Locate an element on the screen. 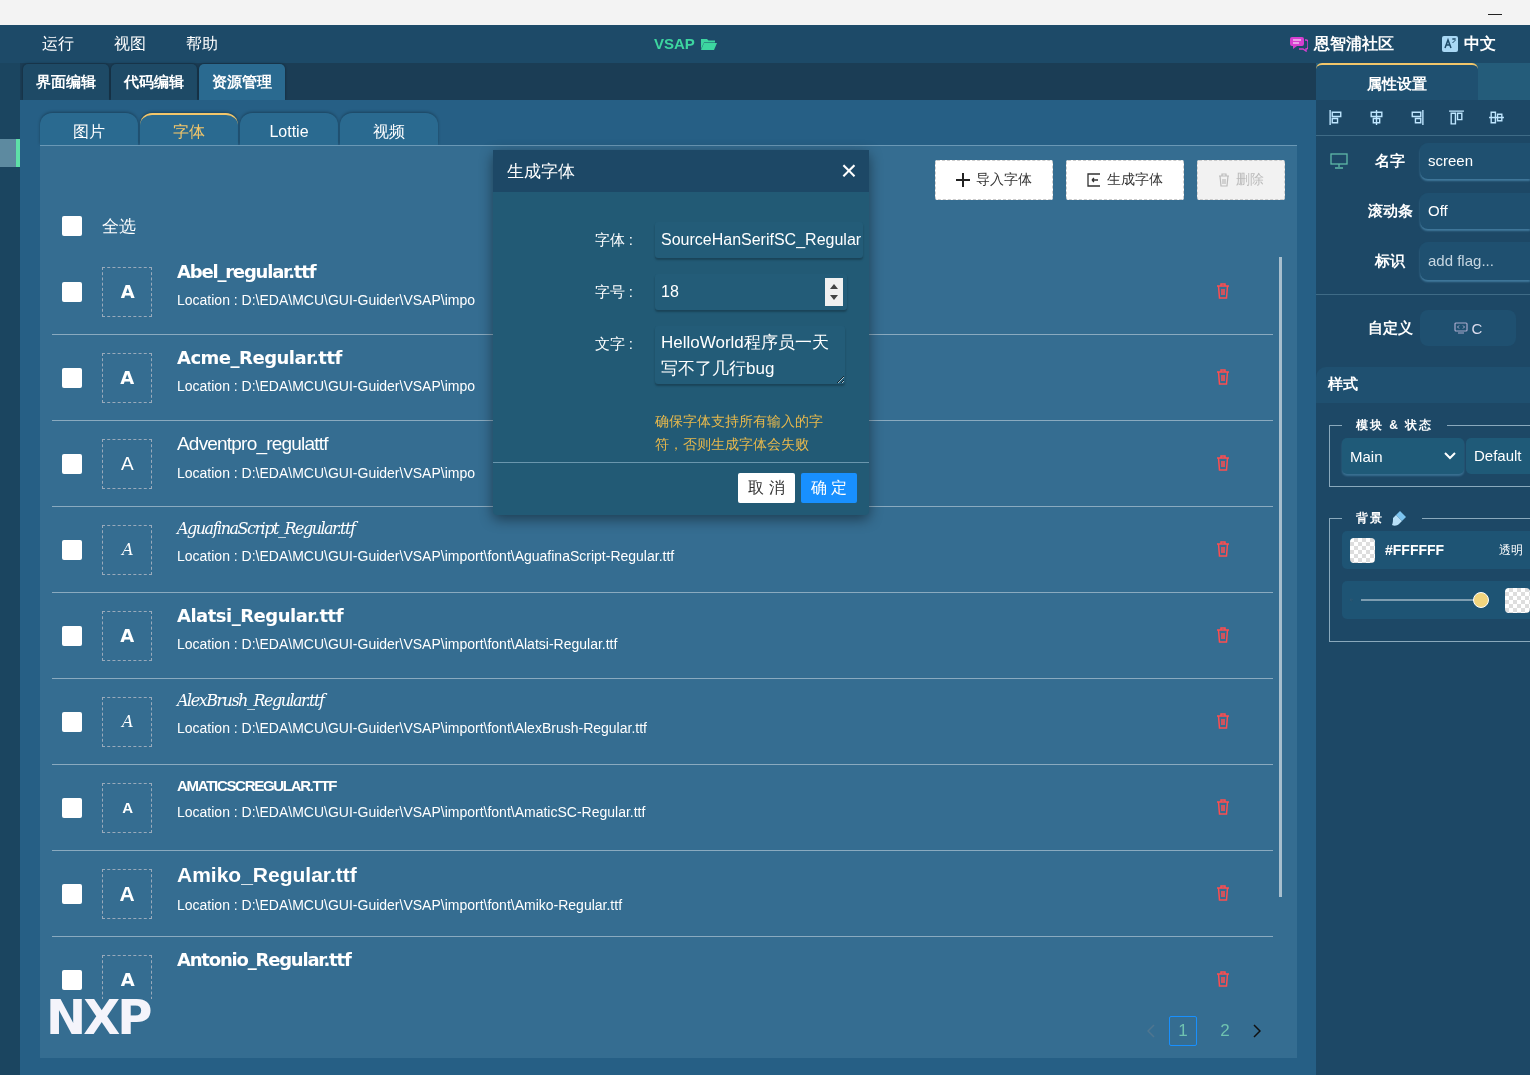 The height and width of the screenshot is (1075, 1530). section-title: 样式 is located at coordinates (1343, 383).